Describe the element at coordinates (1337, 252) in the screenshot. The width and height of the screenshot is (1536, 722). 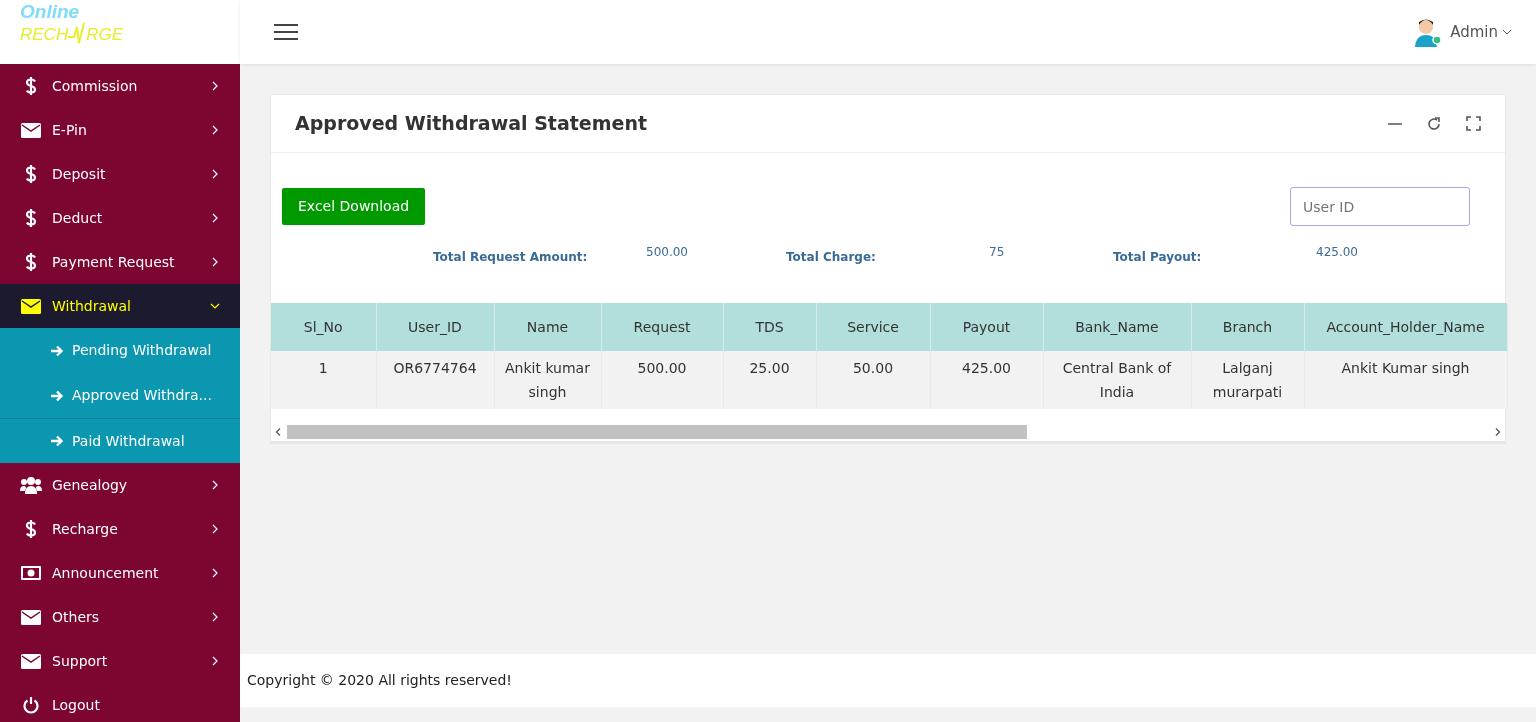
I see `total-value: 425.00` at that location.